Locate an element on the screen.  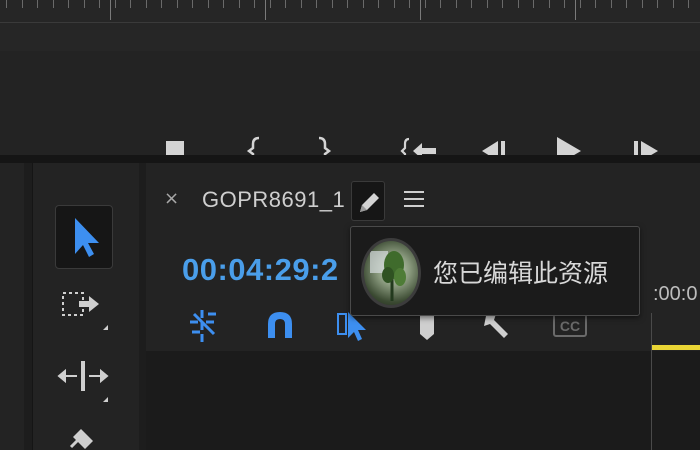
magnet-icon is located at coordinates (280, 325).